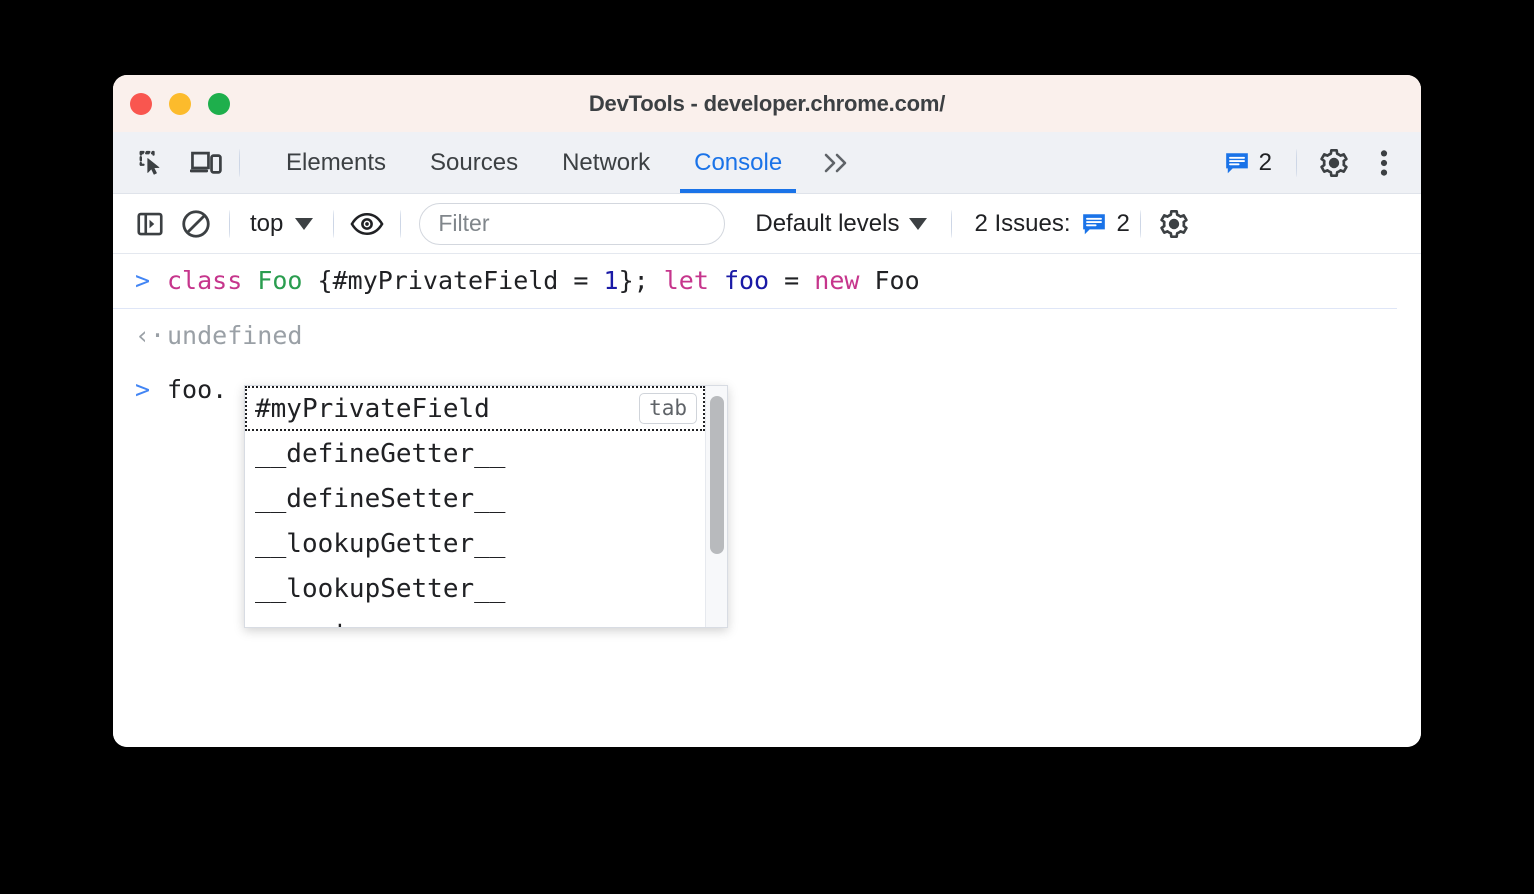 This screenshot has width=1534, height=894. Describe the element at coordinates (717, 475) in the screenshot. I see `autocomplete-scrollbar-thumb` at that location.